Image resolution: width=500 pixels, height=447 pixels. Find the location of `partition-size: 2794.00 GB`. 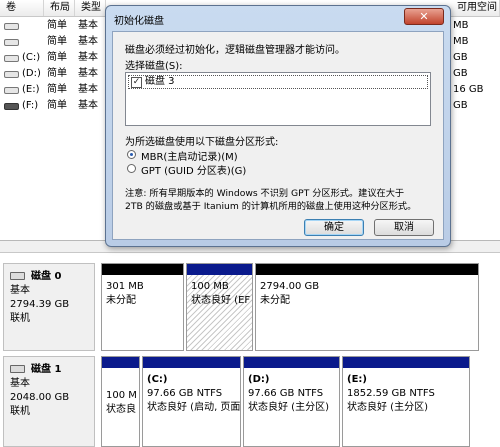

partition-size: 2794.00 GB is located at coordinates (290, 286).